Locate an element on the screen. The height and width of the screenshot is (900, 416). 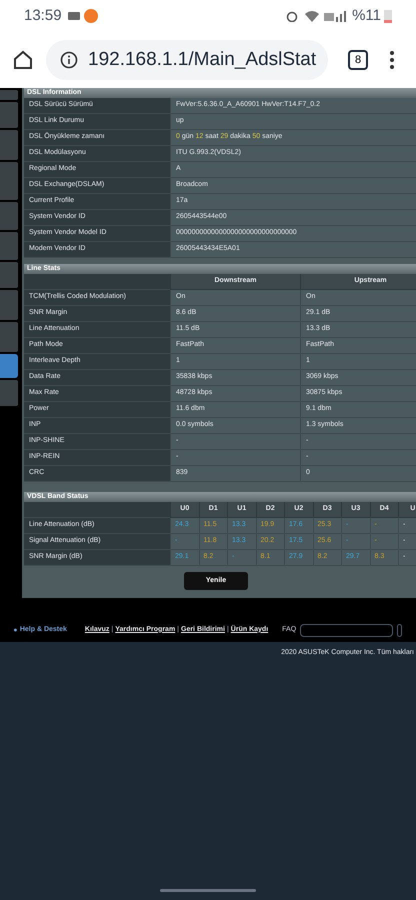
battery-icon is located at coordinates (388, 16).